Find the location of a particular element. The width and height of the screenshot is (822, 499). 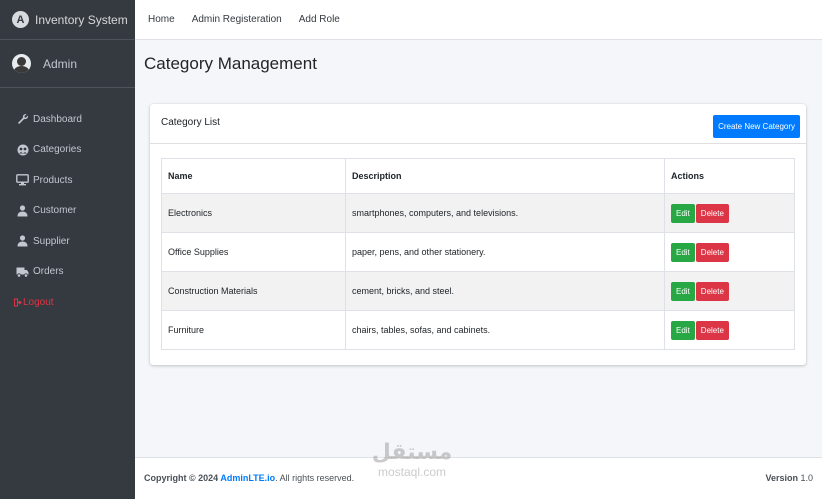

sidebar-item-supplier: Supplier is located at coordinates (67, 241).